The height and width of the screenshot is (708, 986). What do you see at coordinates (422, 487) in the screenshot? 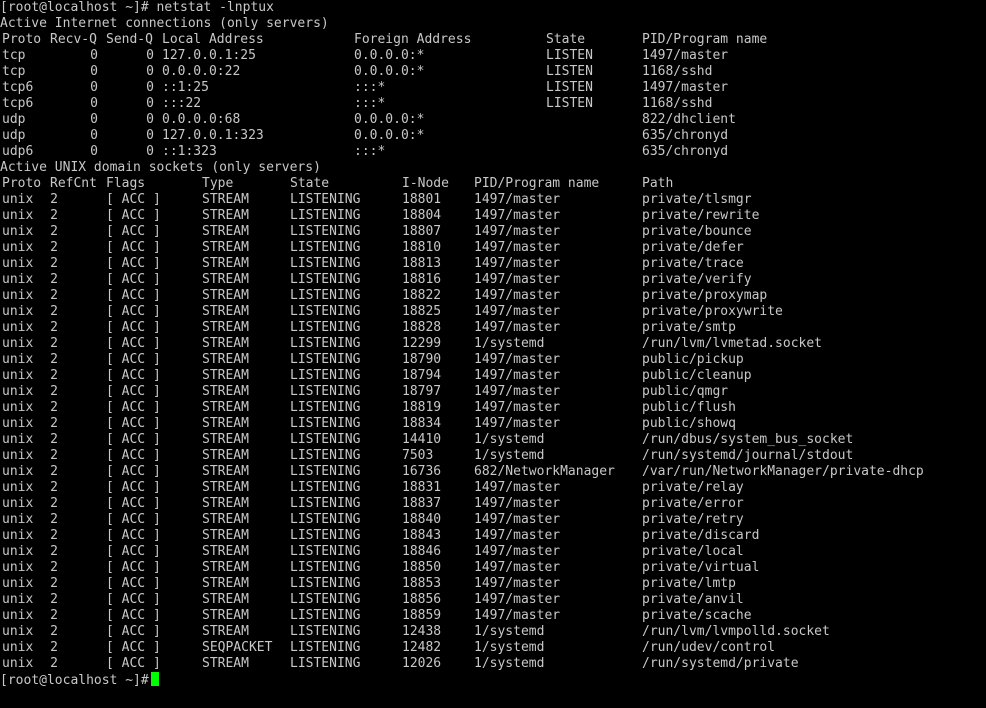
I see `unix-cell: 18831` at bounding box center [422, 487].